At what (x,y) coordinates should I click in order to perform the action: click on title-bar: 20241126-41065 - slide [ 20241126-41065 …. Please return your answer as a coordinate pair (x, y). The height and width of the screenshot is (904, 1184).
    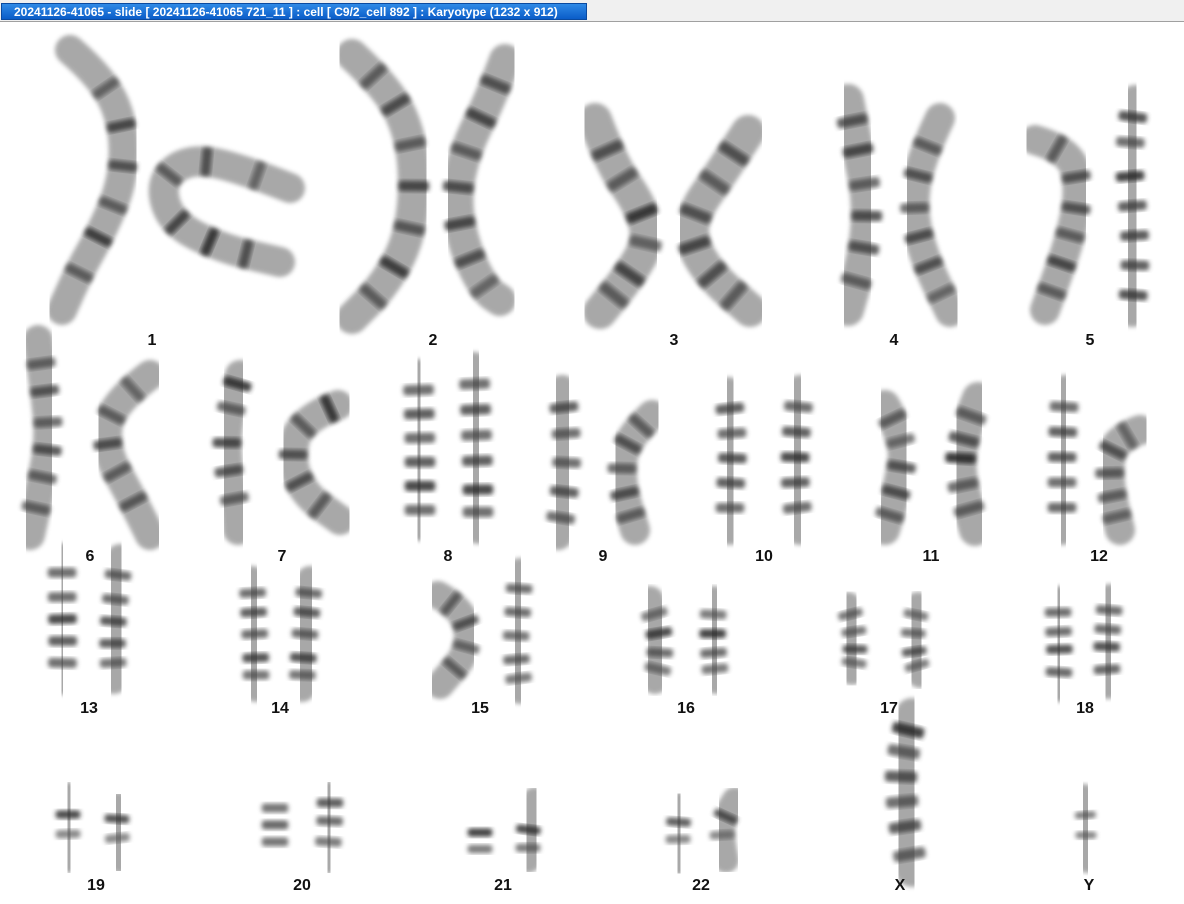
    Looking at the image, I should click on (592, 11).